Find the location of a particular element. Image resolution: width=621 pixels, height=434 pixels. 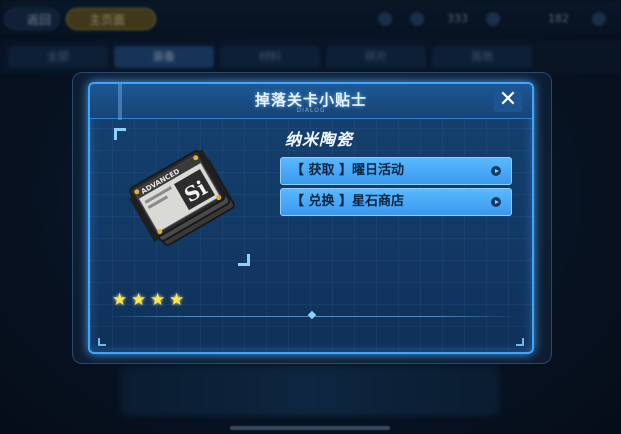

nano-ceramic-chip-icon: ADVANCED Si is located at coordinates (182, 197).